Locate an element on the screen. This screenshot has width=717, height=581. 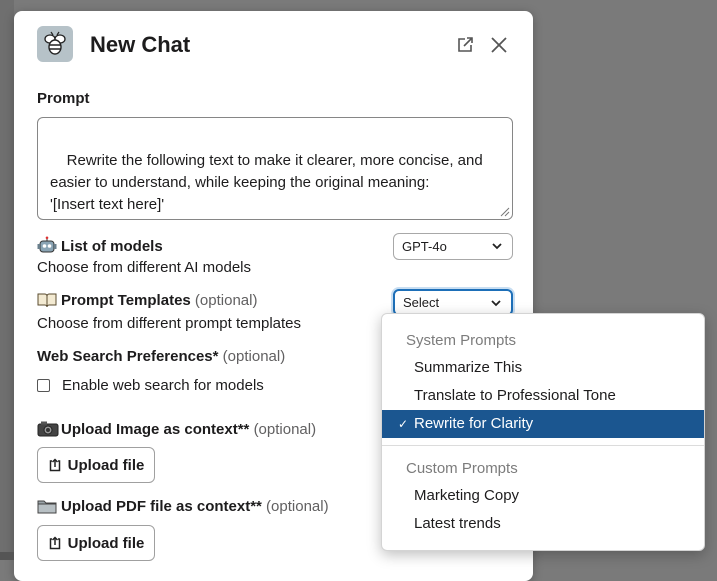
web-search-checkbox-label: Enable web search for models is located at coordinates (163, 385).